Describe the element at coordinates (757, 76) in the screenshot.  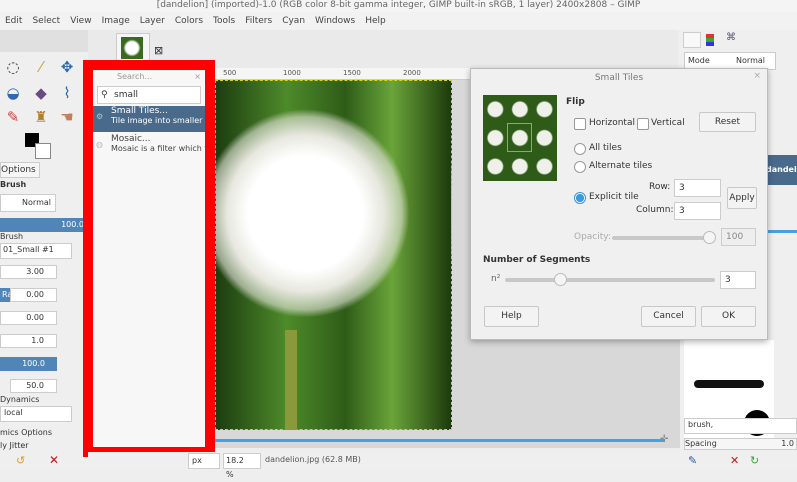
I see `dialog-close-icon: ×` at that location.